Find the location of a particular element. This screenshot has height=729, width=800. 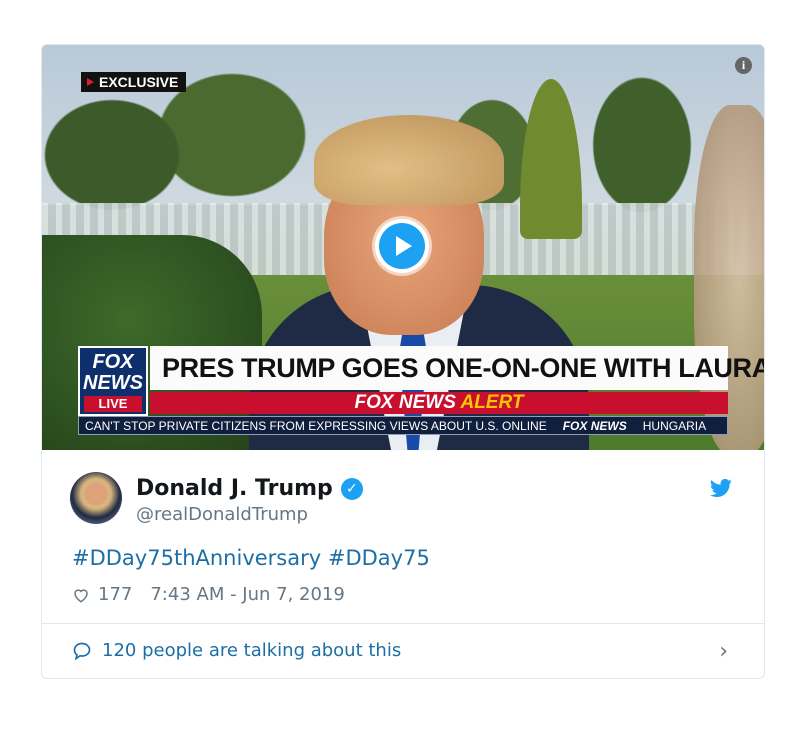

news-headline: PRES TRUMP GOES ONE-ON-ONE WITH LAURA is located at coordinates (457, 368).